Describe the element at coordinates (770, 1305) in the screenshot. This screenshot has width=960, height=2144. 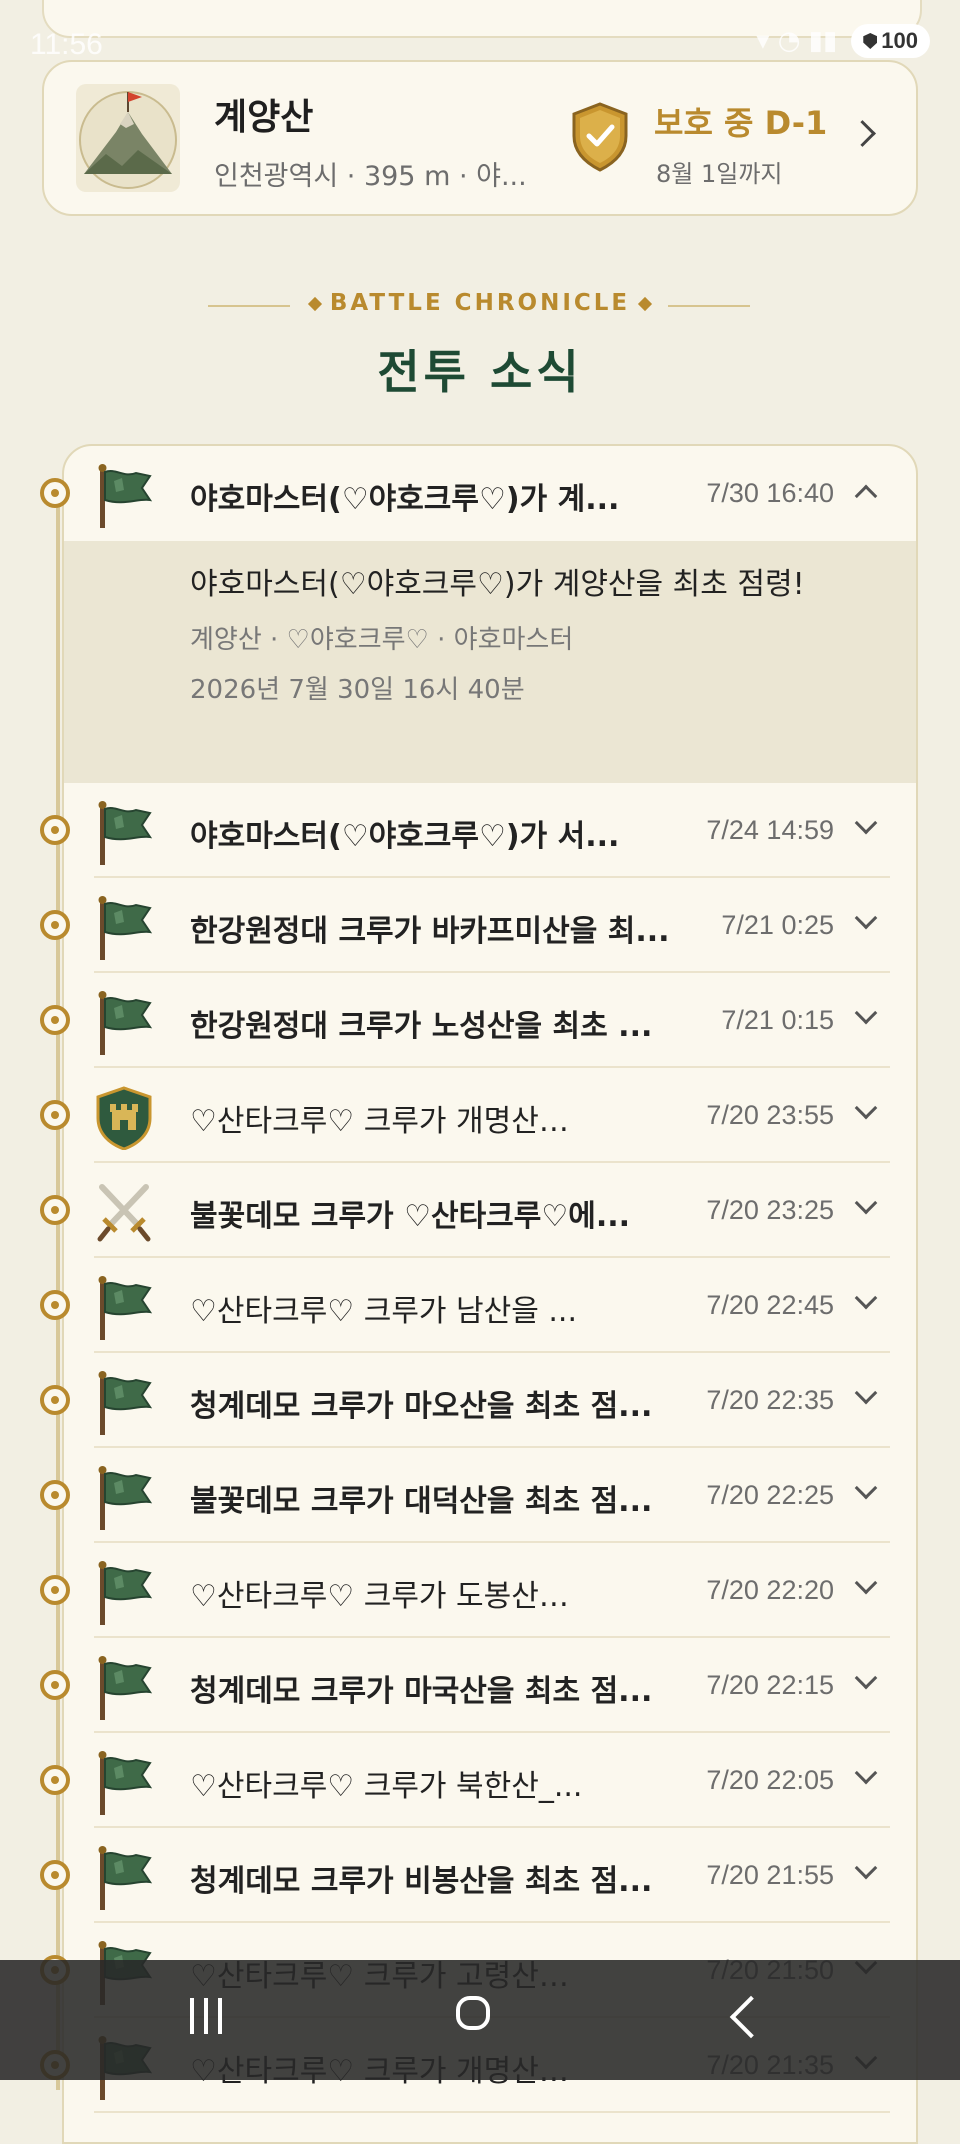
I see `feed-item-time: 7/20 22:45` at that location.